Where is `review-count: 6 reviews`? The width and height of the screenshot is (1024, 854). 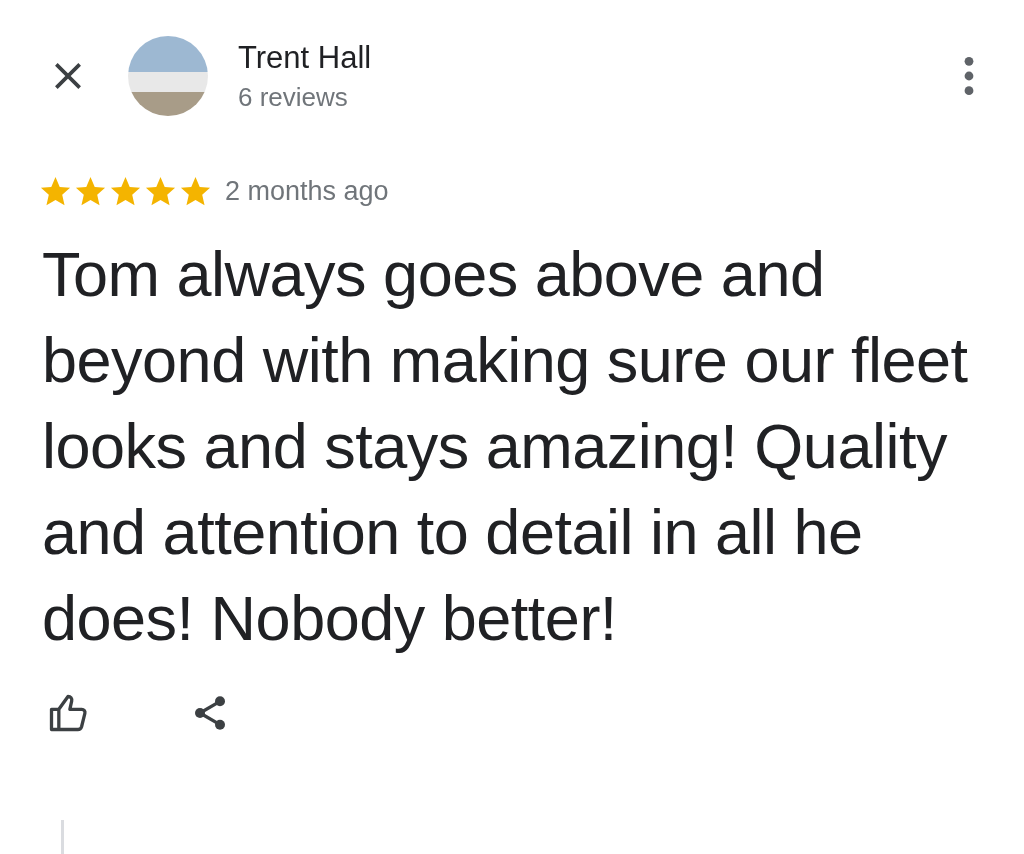 review-count: 6 reviews is located at coordinates (293, 97).